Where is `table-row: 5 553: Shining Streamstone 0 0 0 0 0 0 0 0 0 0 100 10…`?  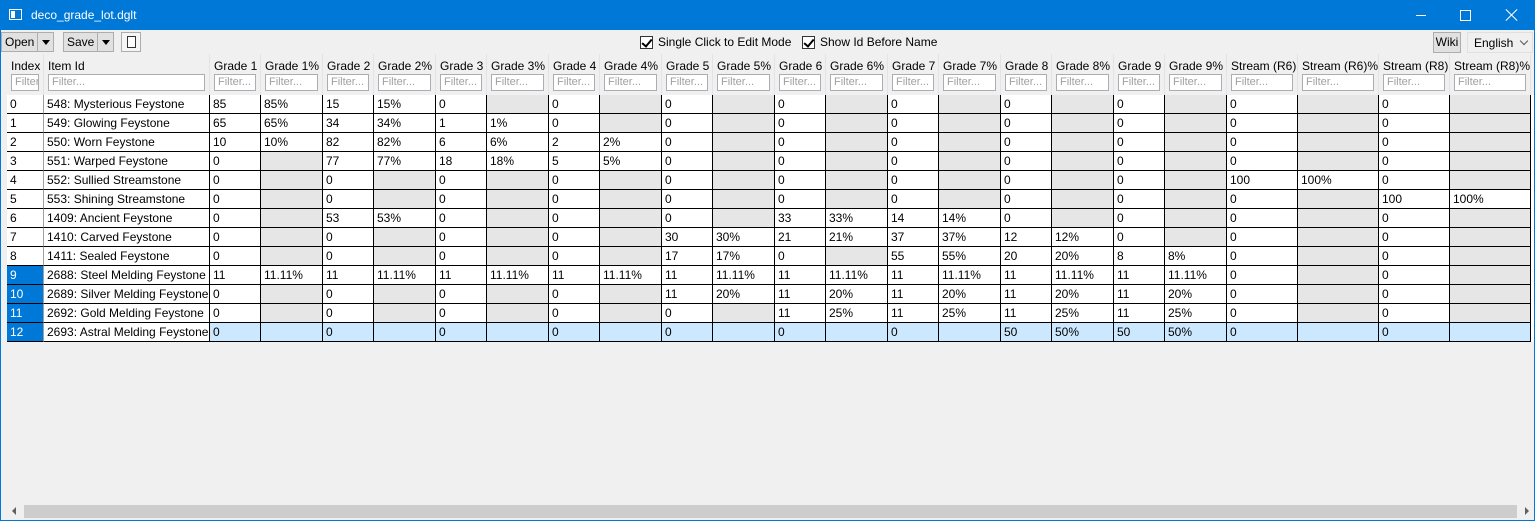
table-row: 5 553: Shining Streamstone 0 0 0 0 0 0 0 0 0 0 100 10… is located at coordinates (770, 199).